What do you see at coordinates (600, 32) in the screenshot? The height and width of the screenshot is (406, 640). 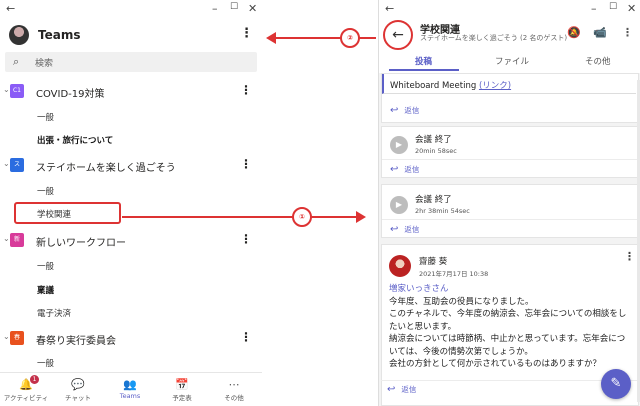 I see `video-call-icon: 📹` at bounding box center [600, 32].